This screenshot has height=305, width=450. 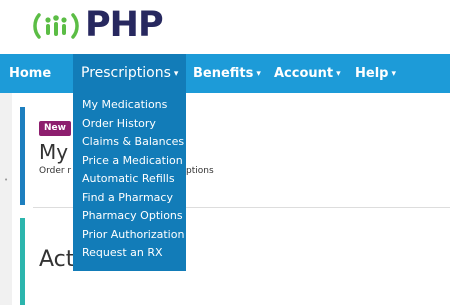 I want to click on new-badge: New, so click(x=55, y=128).